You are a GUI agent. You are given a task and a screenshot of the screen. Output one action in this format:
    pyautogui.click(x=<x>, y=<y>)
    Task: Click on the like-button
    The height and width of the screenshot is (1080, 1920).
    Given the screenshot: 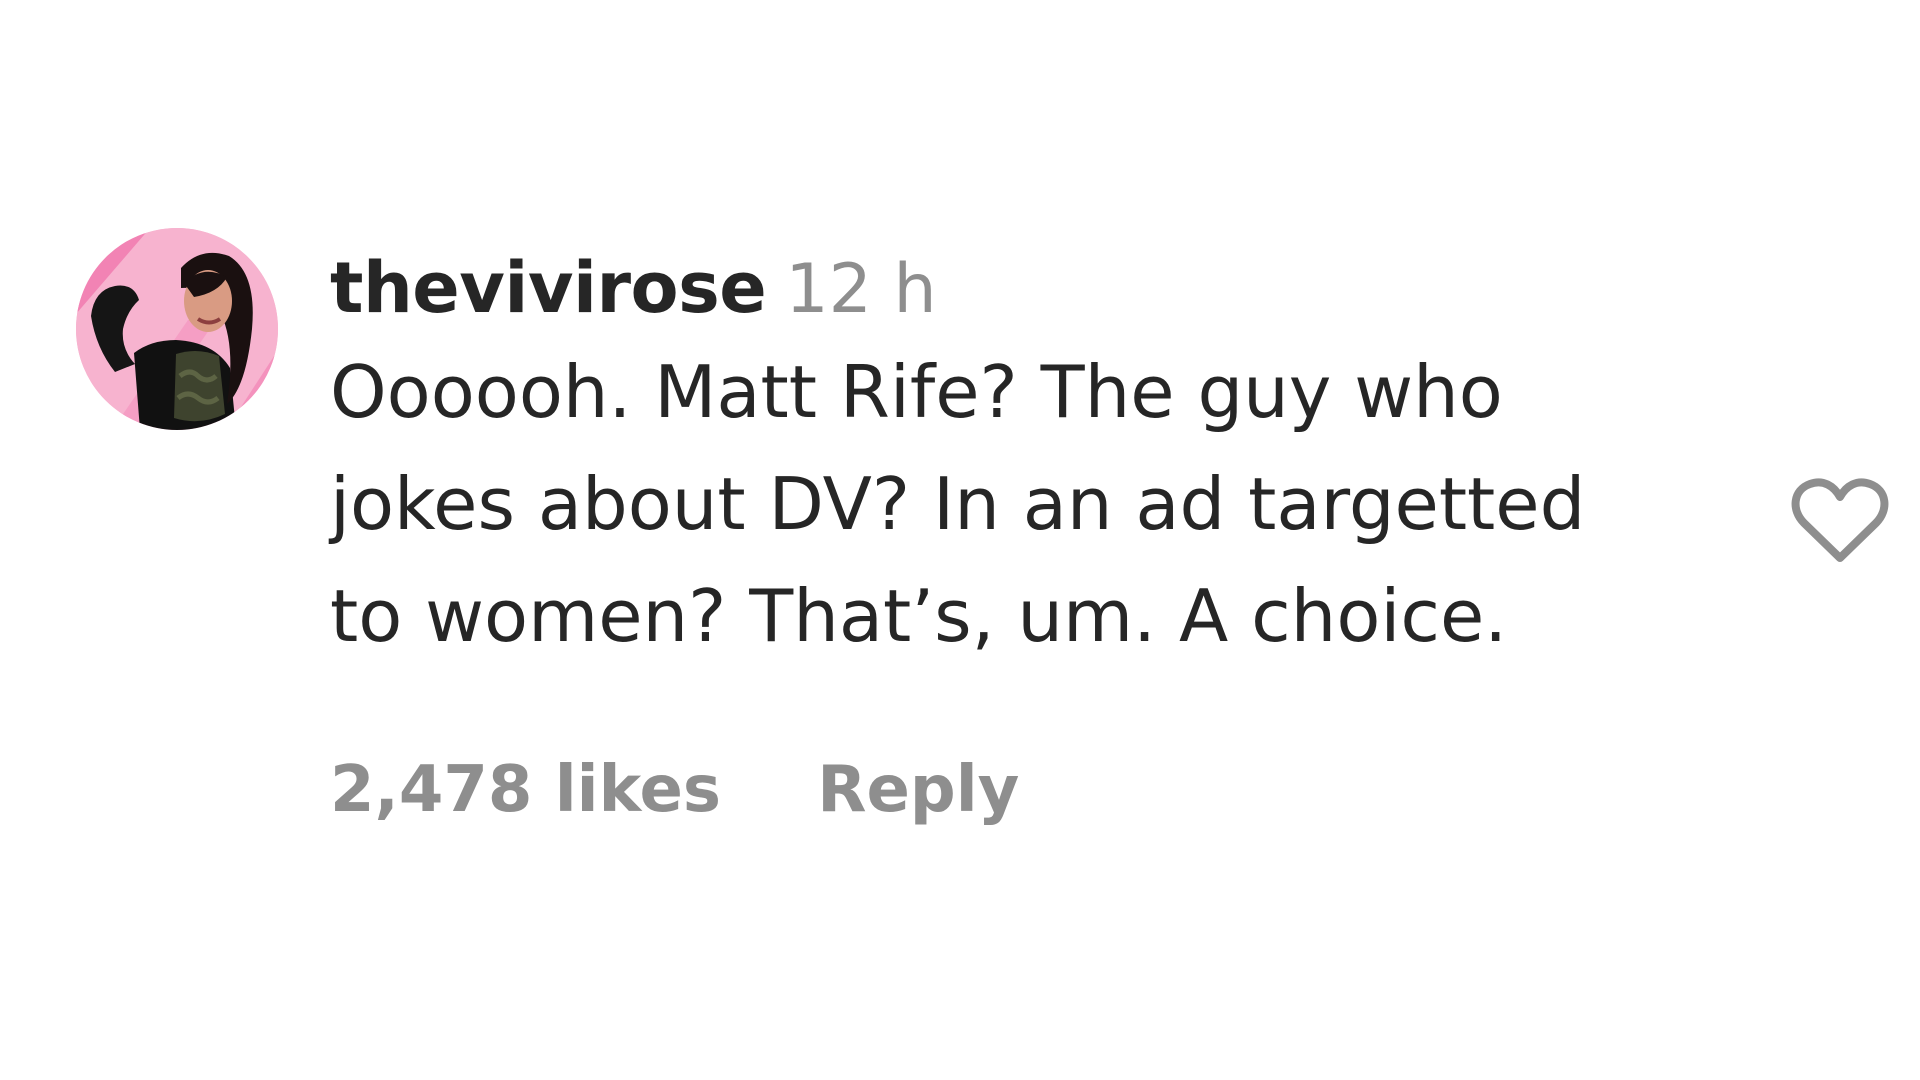 What is the action you would take?
    pyautogui.click(x=1840, y=521)
    